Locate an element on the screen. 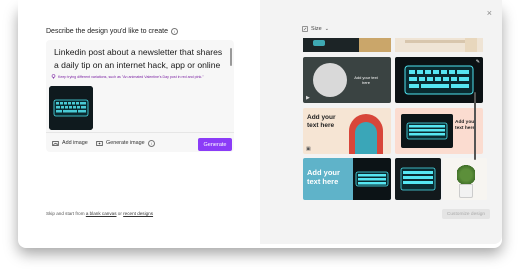 Image resolution: width=520 pixels, height=272 pixels. heading-text: Describe the design you'd like to create is located at coordinates (107, 31).